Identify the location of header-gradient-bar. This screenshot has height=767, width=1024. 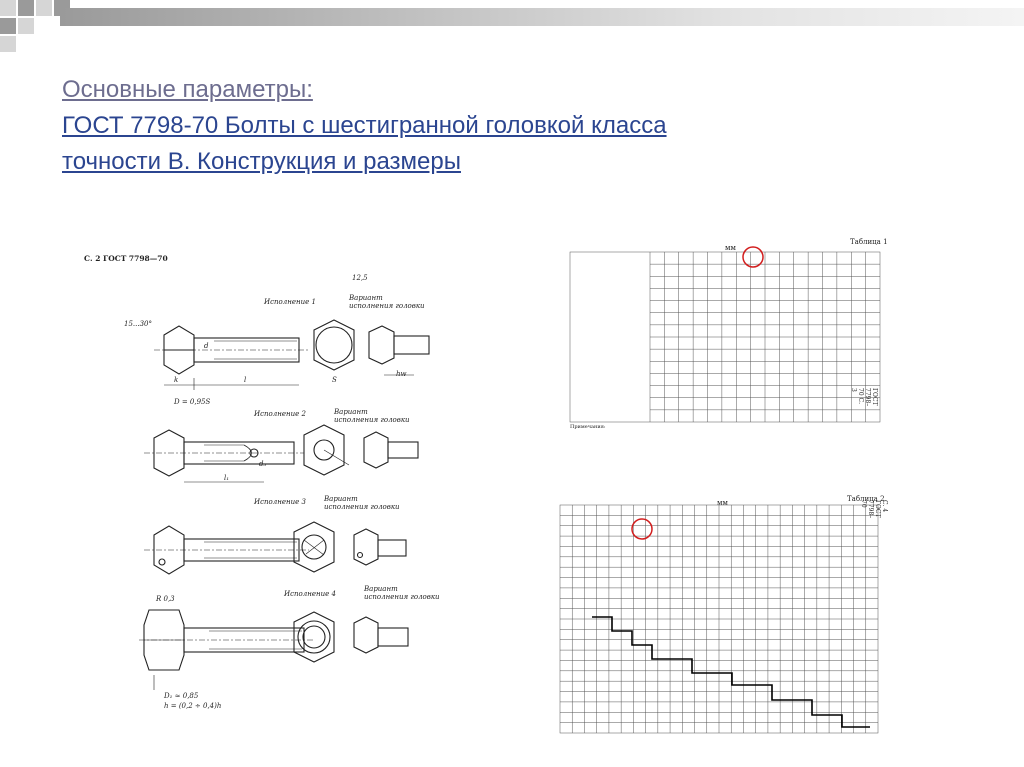
(542, 17).